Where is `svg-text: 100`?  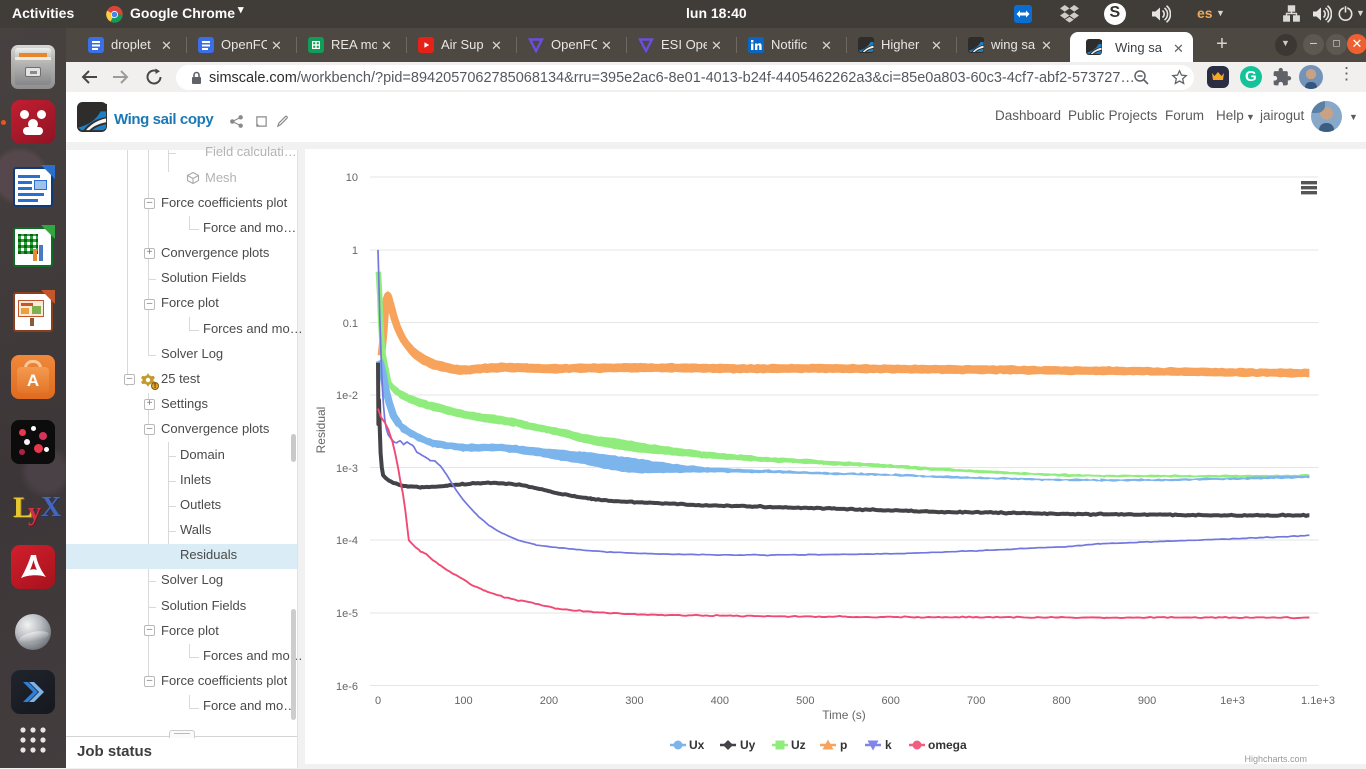 svg-text: 100 is located at coordinates (463, 701).